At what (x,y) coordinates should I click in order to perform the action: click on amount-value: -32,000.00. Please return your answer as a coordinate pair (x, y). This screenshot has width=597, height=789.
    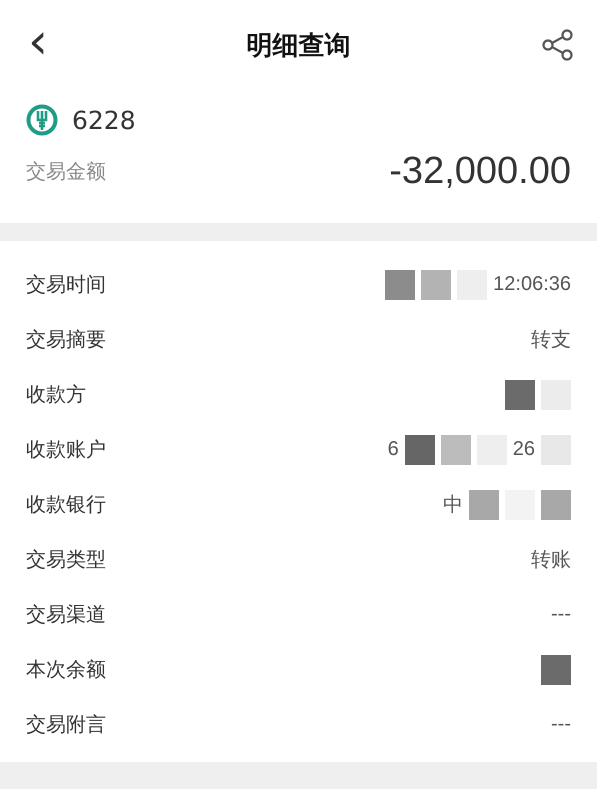
    Looking at the image, I should click on (480, 171).